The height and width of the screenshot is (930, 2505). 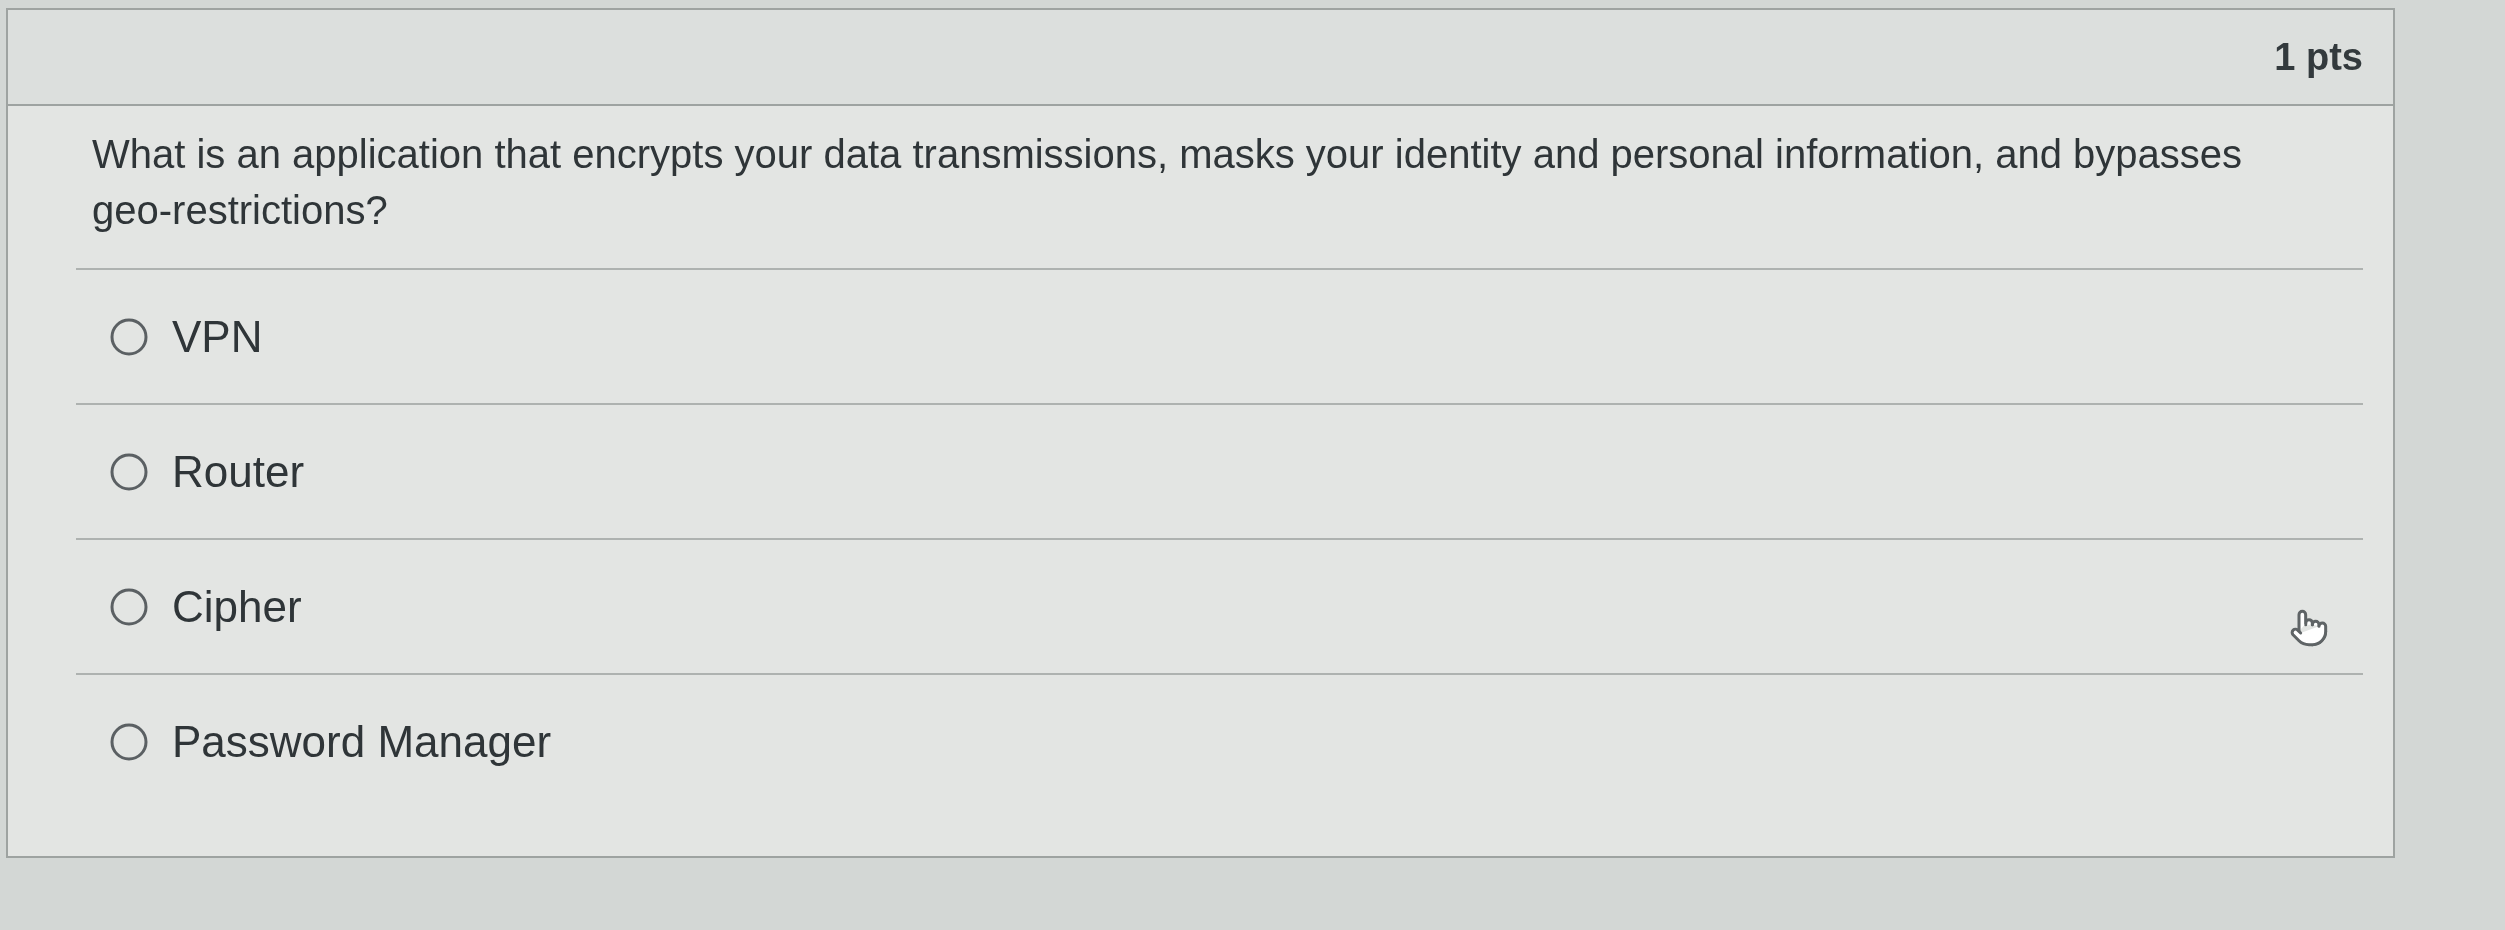 I want to click on answer-label: Cipher, so click(x=237, y=606).